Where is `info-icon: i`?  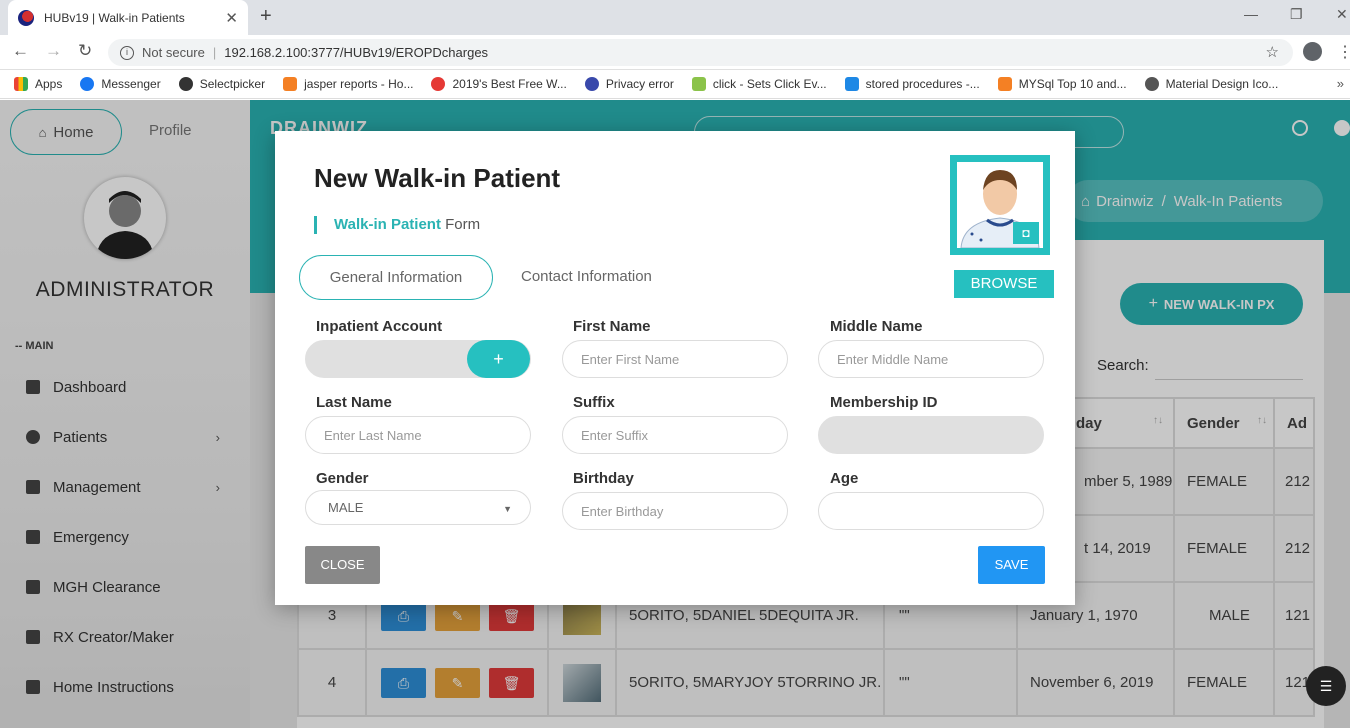 info-icon: i is located at coordinates (127, 52).